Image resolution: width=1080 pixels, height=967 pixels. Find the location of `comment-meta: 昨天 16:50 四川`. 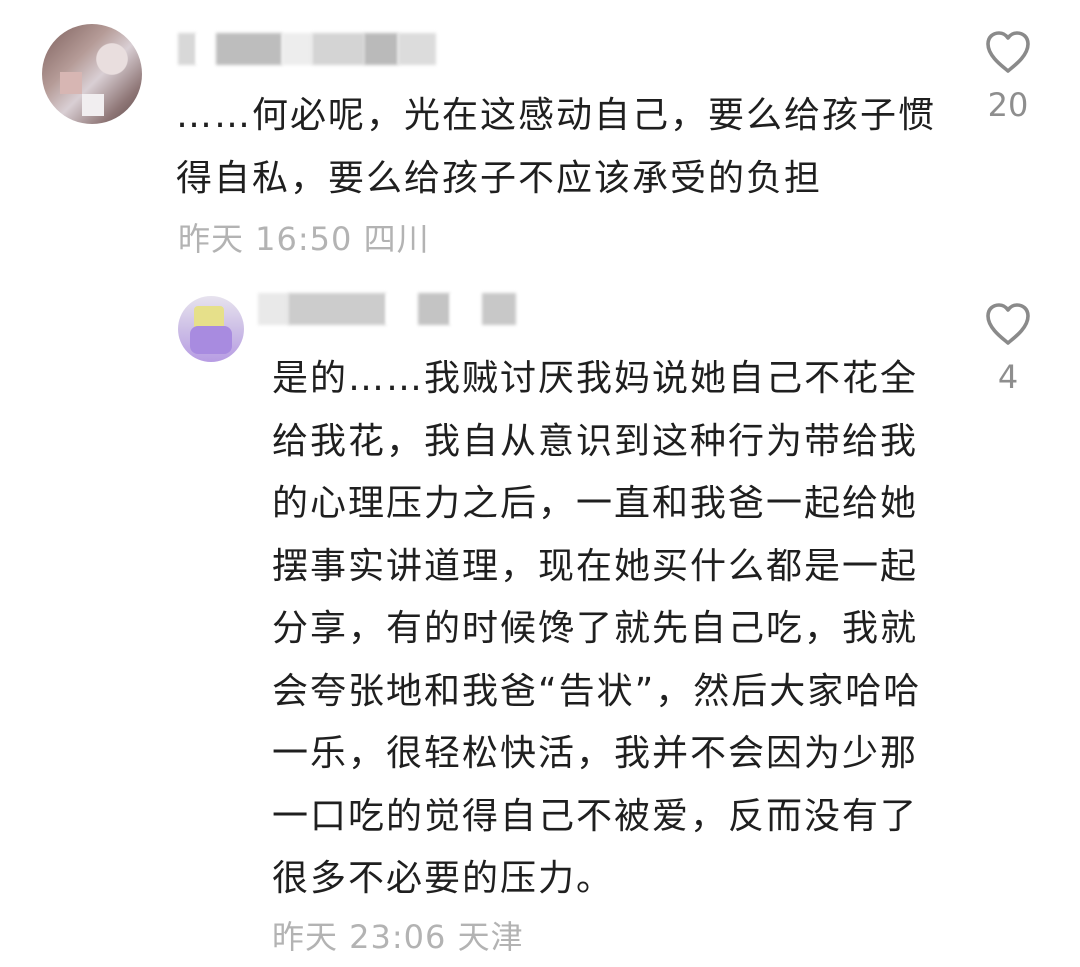

comment-meta: 昨天 16:50 四川 is located at coordinates (304, 237).